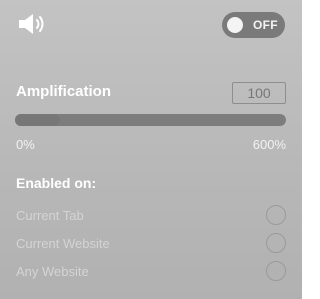 The height and width of the screenshot is (299, 320). Describe the element at coordinates (259, 93) in the screenshot. I see `amplification-value-input` at that location.